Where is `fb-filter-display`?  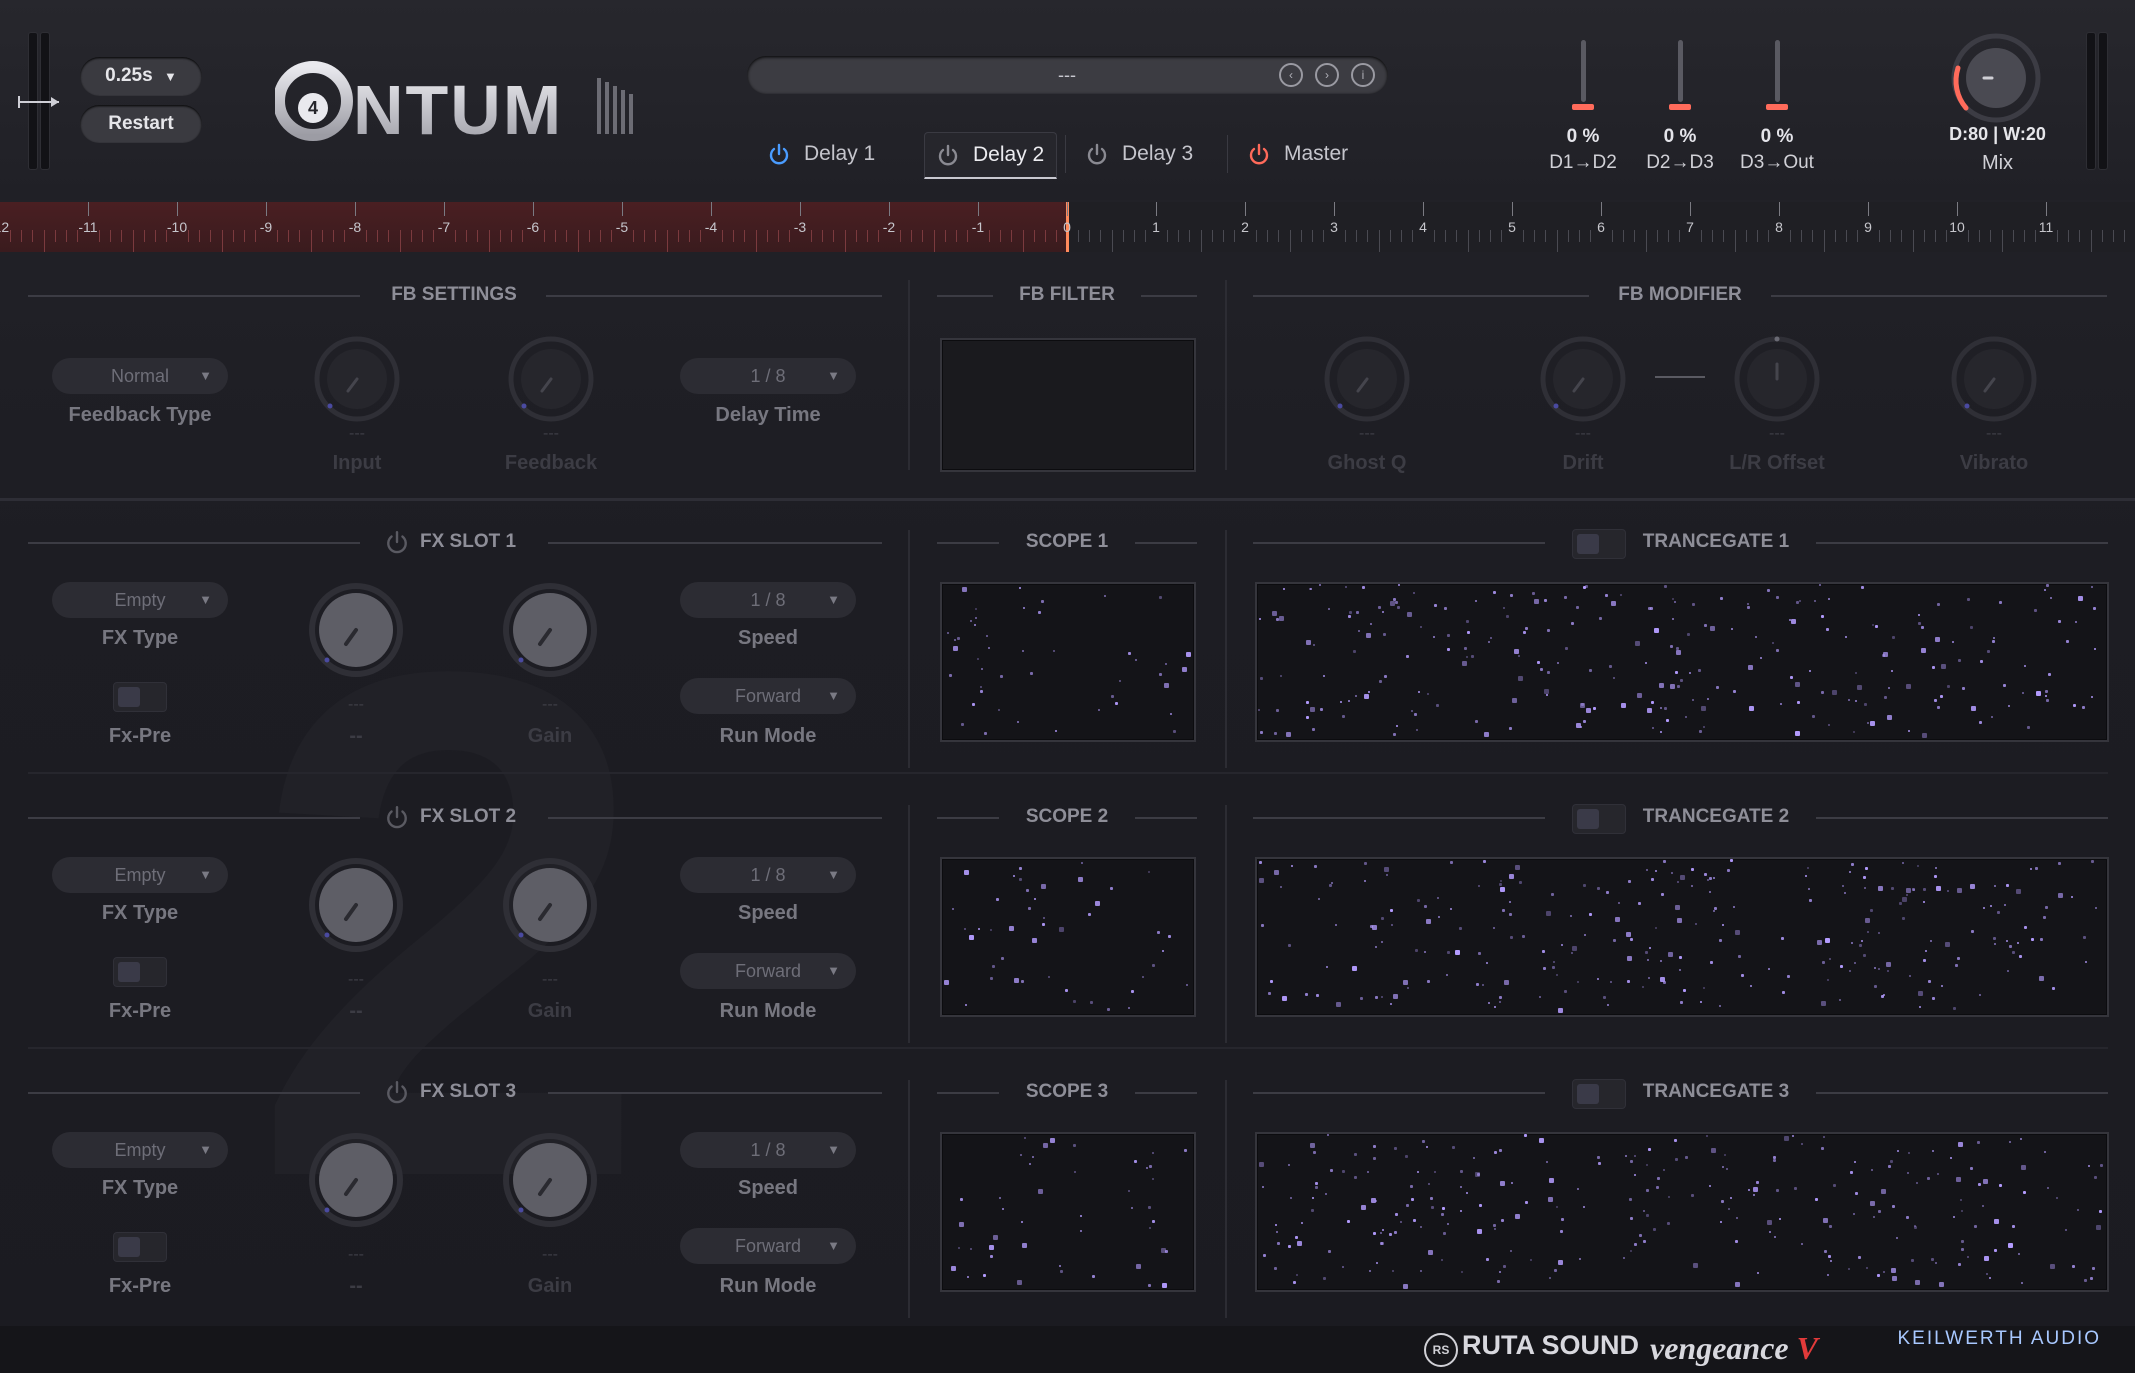 fb-filter-display is located at coordinates (1068, 405).